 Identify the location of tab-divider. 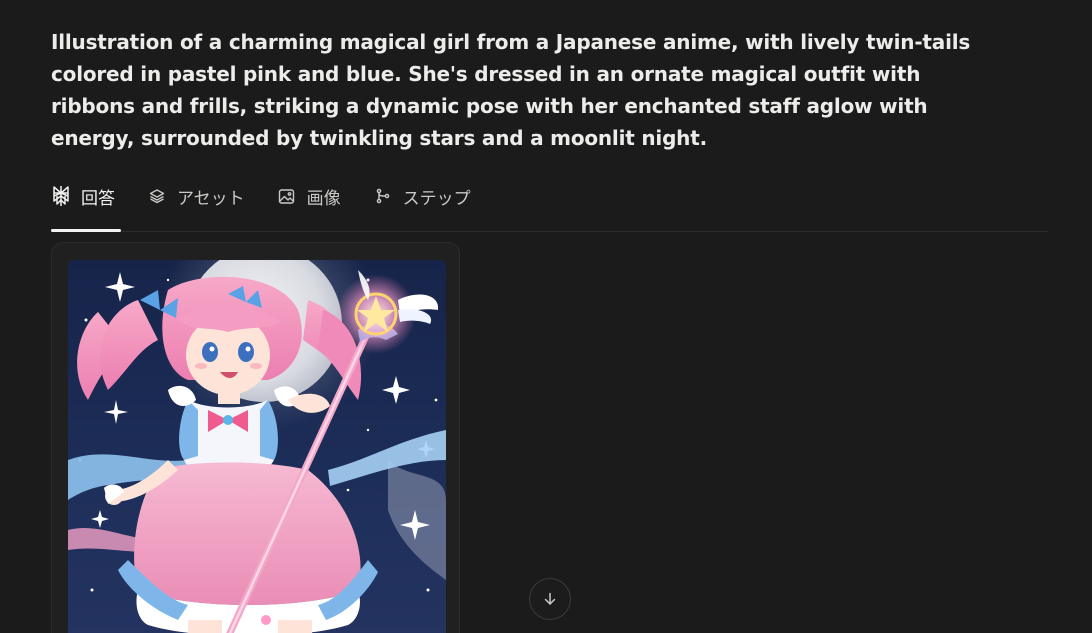
(549, 231).